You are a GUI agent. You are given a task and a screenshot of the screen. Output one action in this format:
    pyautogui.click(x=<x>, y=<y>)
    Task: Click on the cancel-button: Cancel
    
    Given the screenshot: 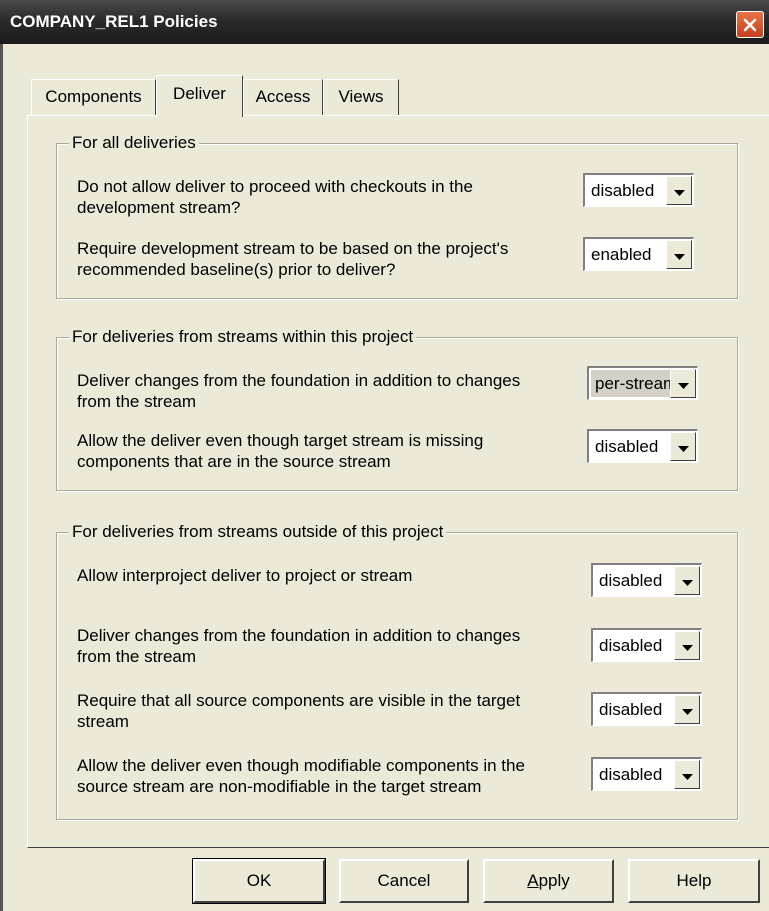 What is the action you would take?
    pyautogui.click(x=404, y=881)
    